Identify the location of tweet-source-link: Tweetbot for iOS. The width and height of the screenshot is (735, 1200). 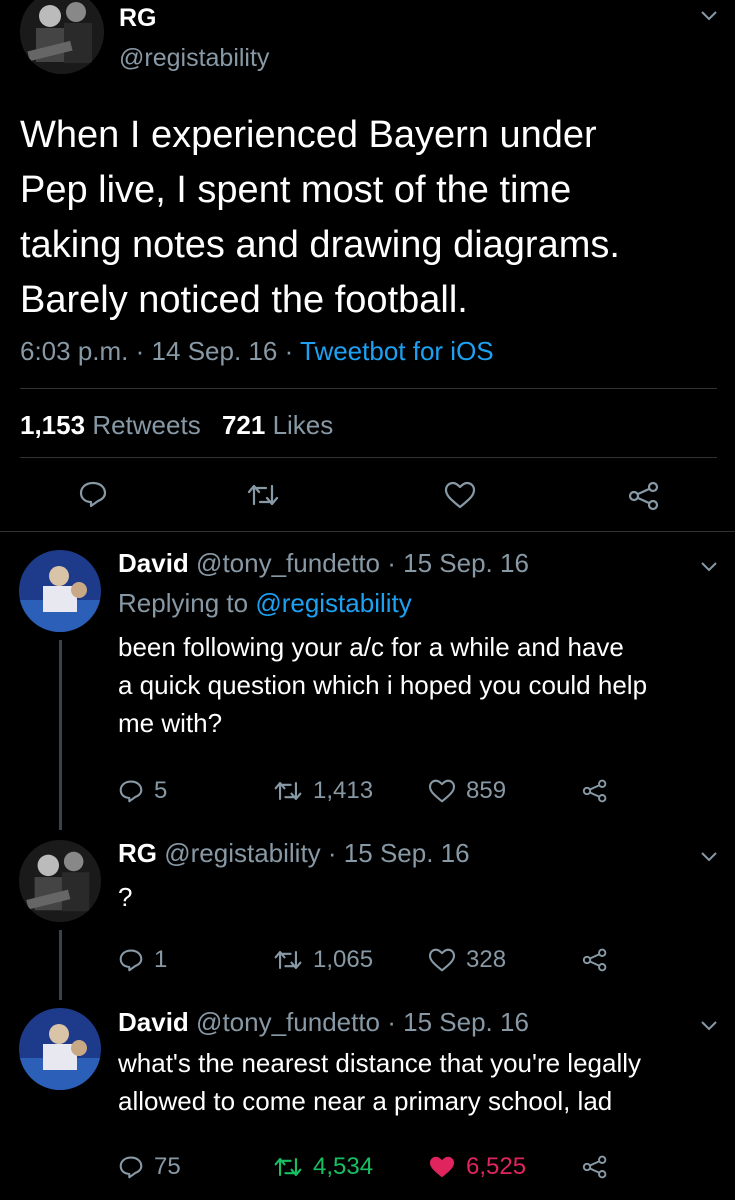
(397, 351).